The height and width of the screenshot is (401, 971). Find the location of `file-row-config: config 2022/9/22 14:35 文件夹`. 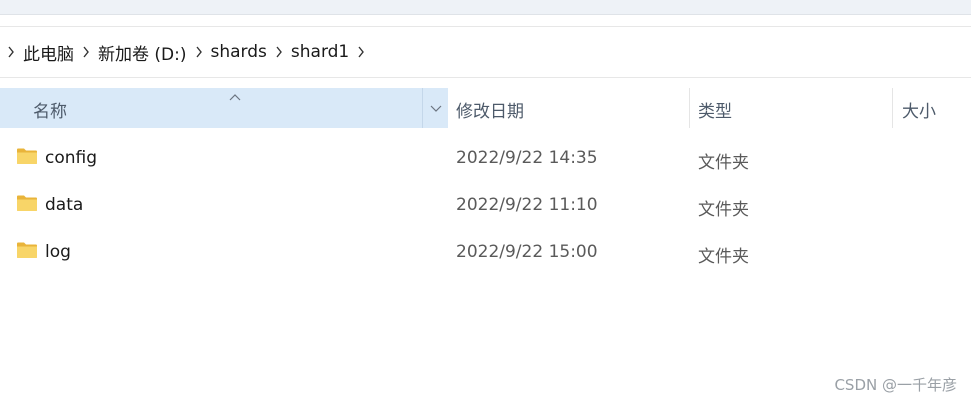

file-row-config: config 2022/9/22 14:35 文件夹 is located at coordinates (485, 157).